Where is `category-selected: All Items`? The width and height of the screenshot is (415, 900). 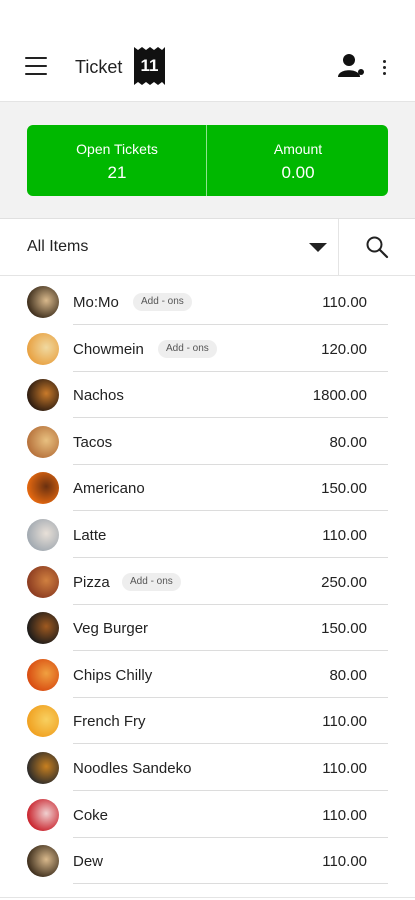 category-selected: All Items is located at coordinates (58, 246).